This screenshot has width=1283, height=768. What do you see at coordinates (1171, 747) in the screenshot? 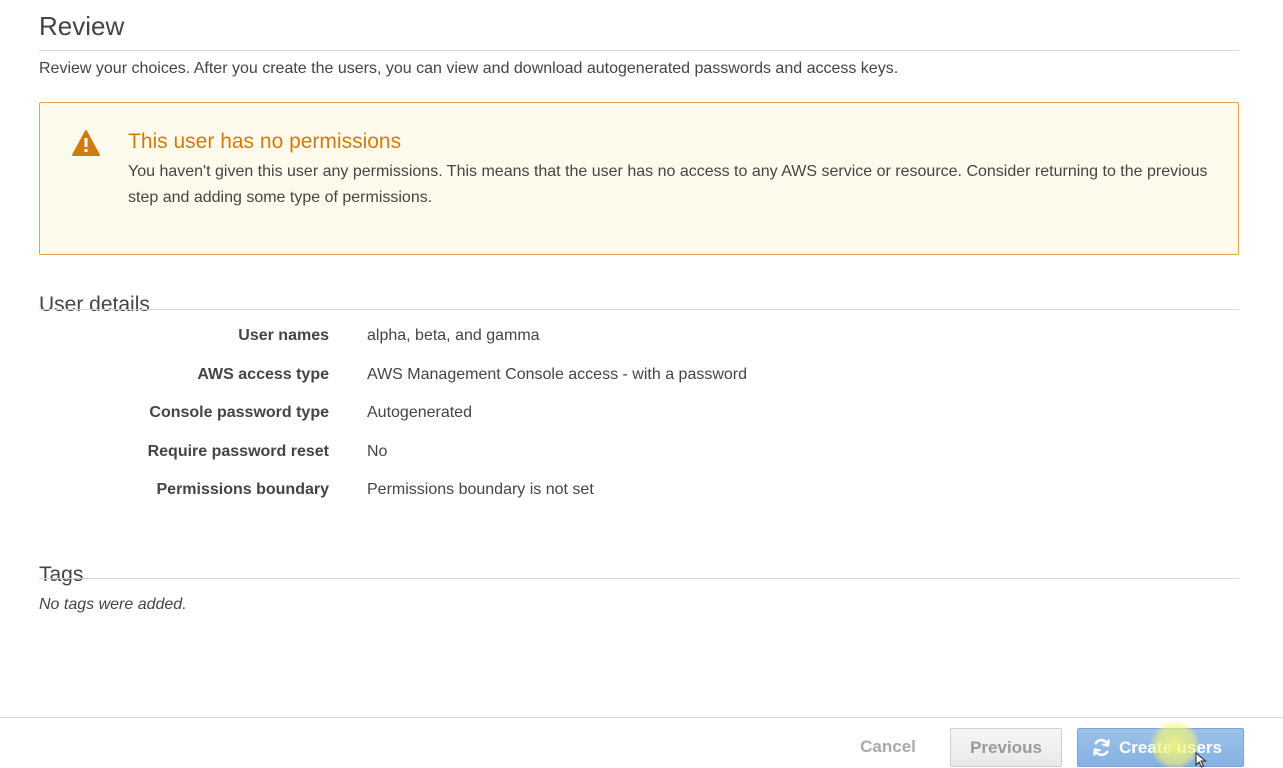
I see `create-users-label: Create users` at bounding box center [1171, 747].